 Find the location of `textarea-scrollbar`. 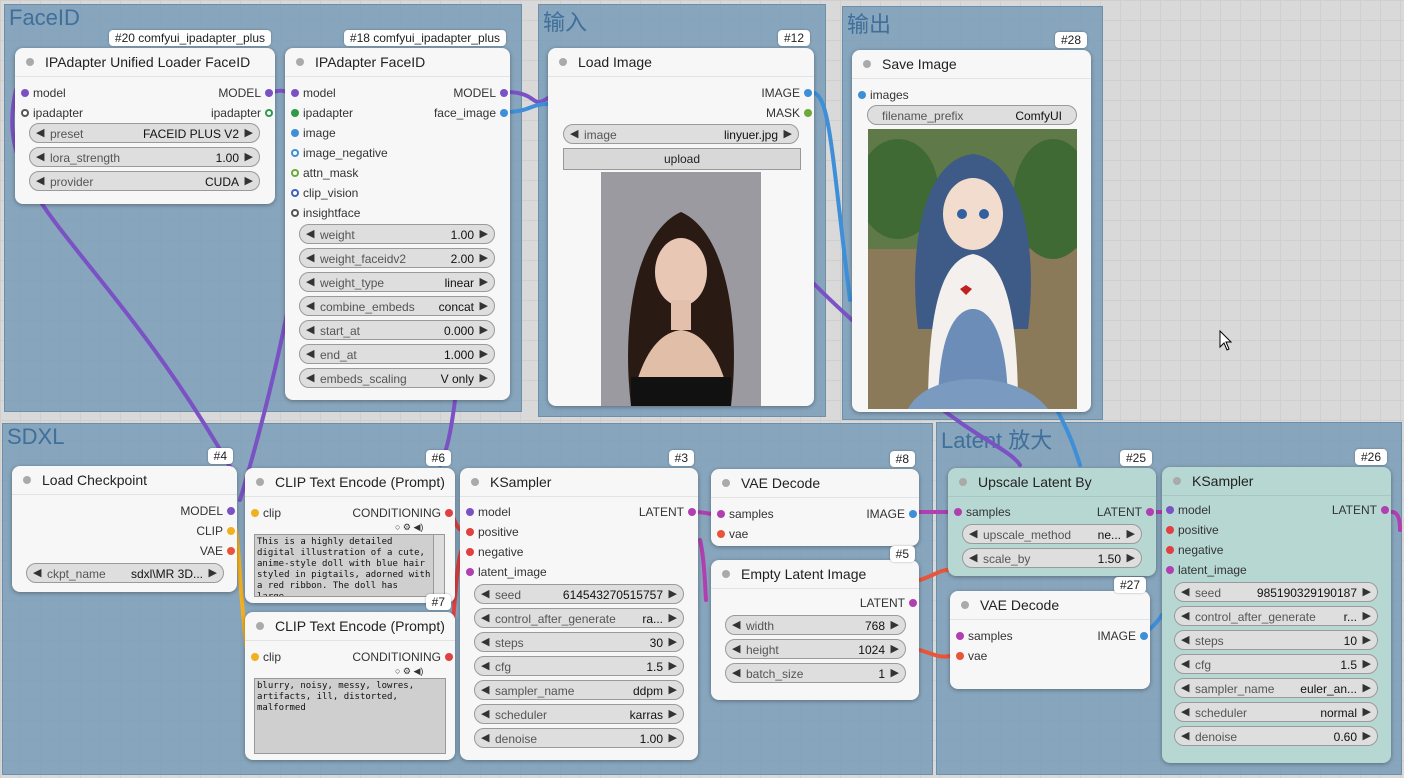

textarea-scrollbar is located at coordinates (439, 565).